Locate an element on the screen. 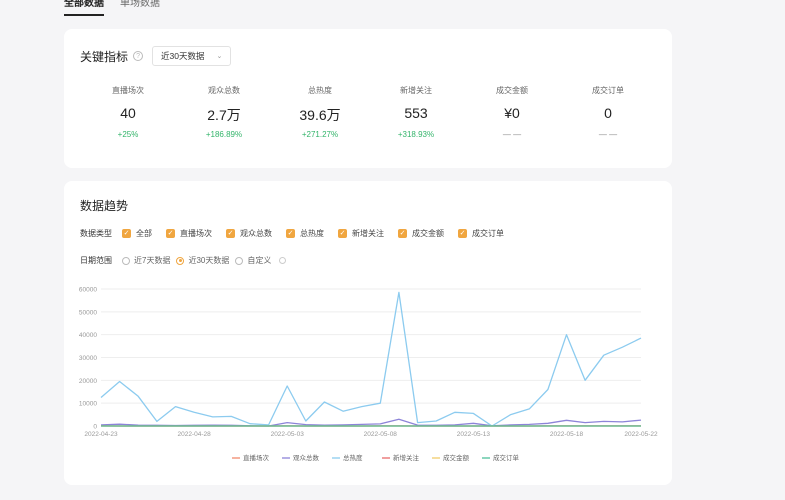 This screenshot has height=500, width=785. y-tick-label: 10000 is located at coordinates (88, 404).